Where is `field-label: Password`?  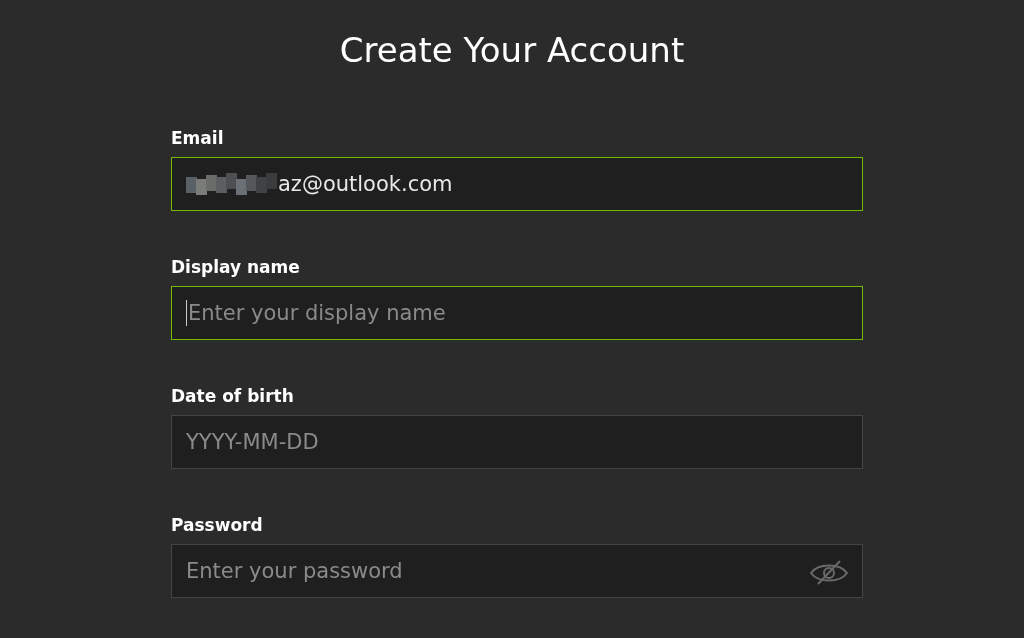 field-label: Password is located at coordinates (217, 525).